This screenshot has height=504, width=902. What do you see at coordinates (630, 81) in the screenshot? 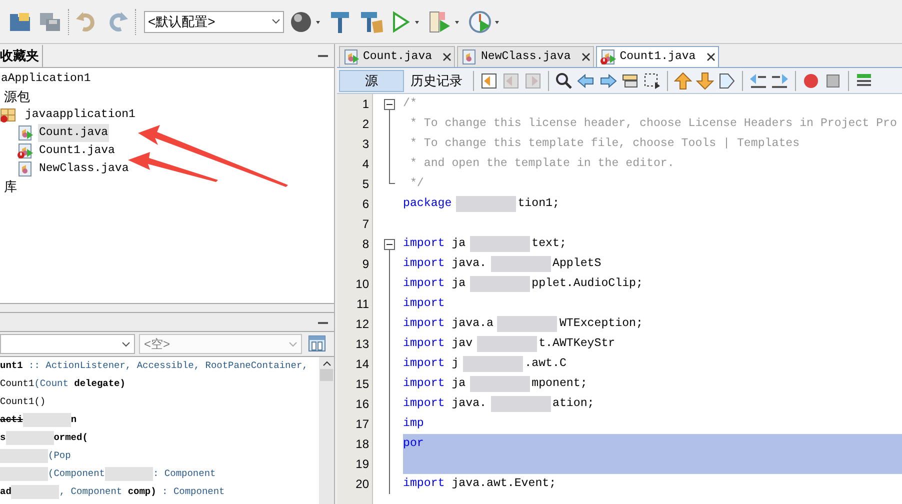
I see `stack-icon` at bounding box center [630, 81].